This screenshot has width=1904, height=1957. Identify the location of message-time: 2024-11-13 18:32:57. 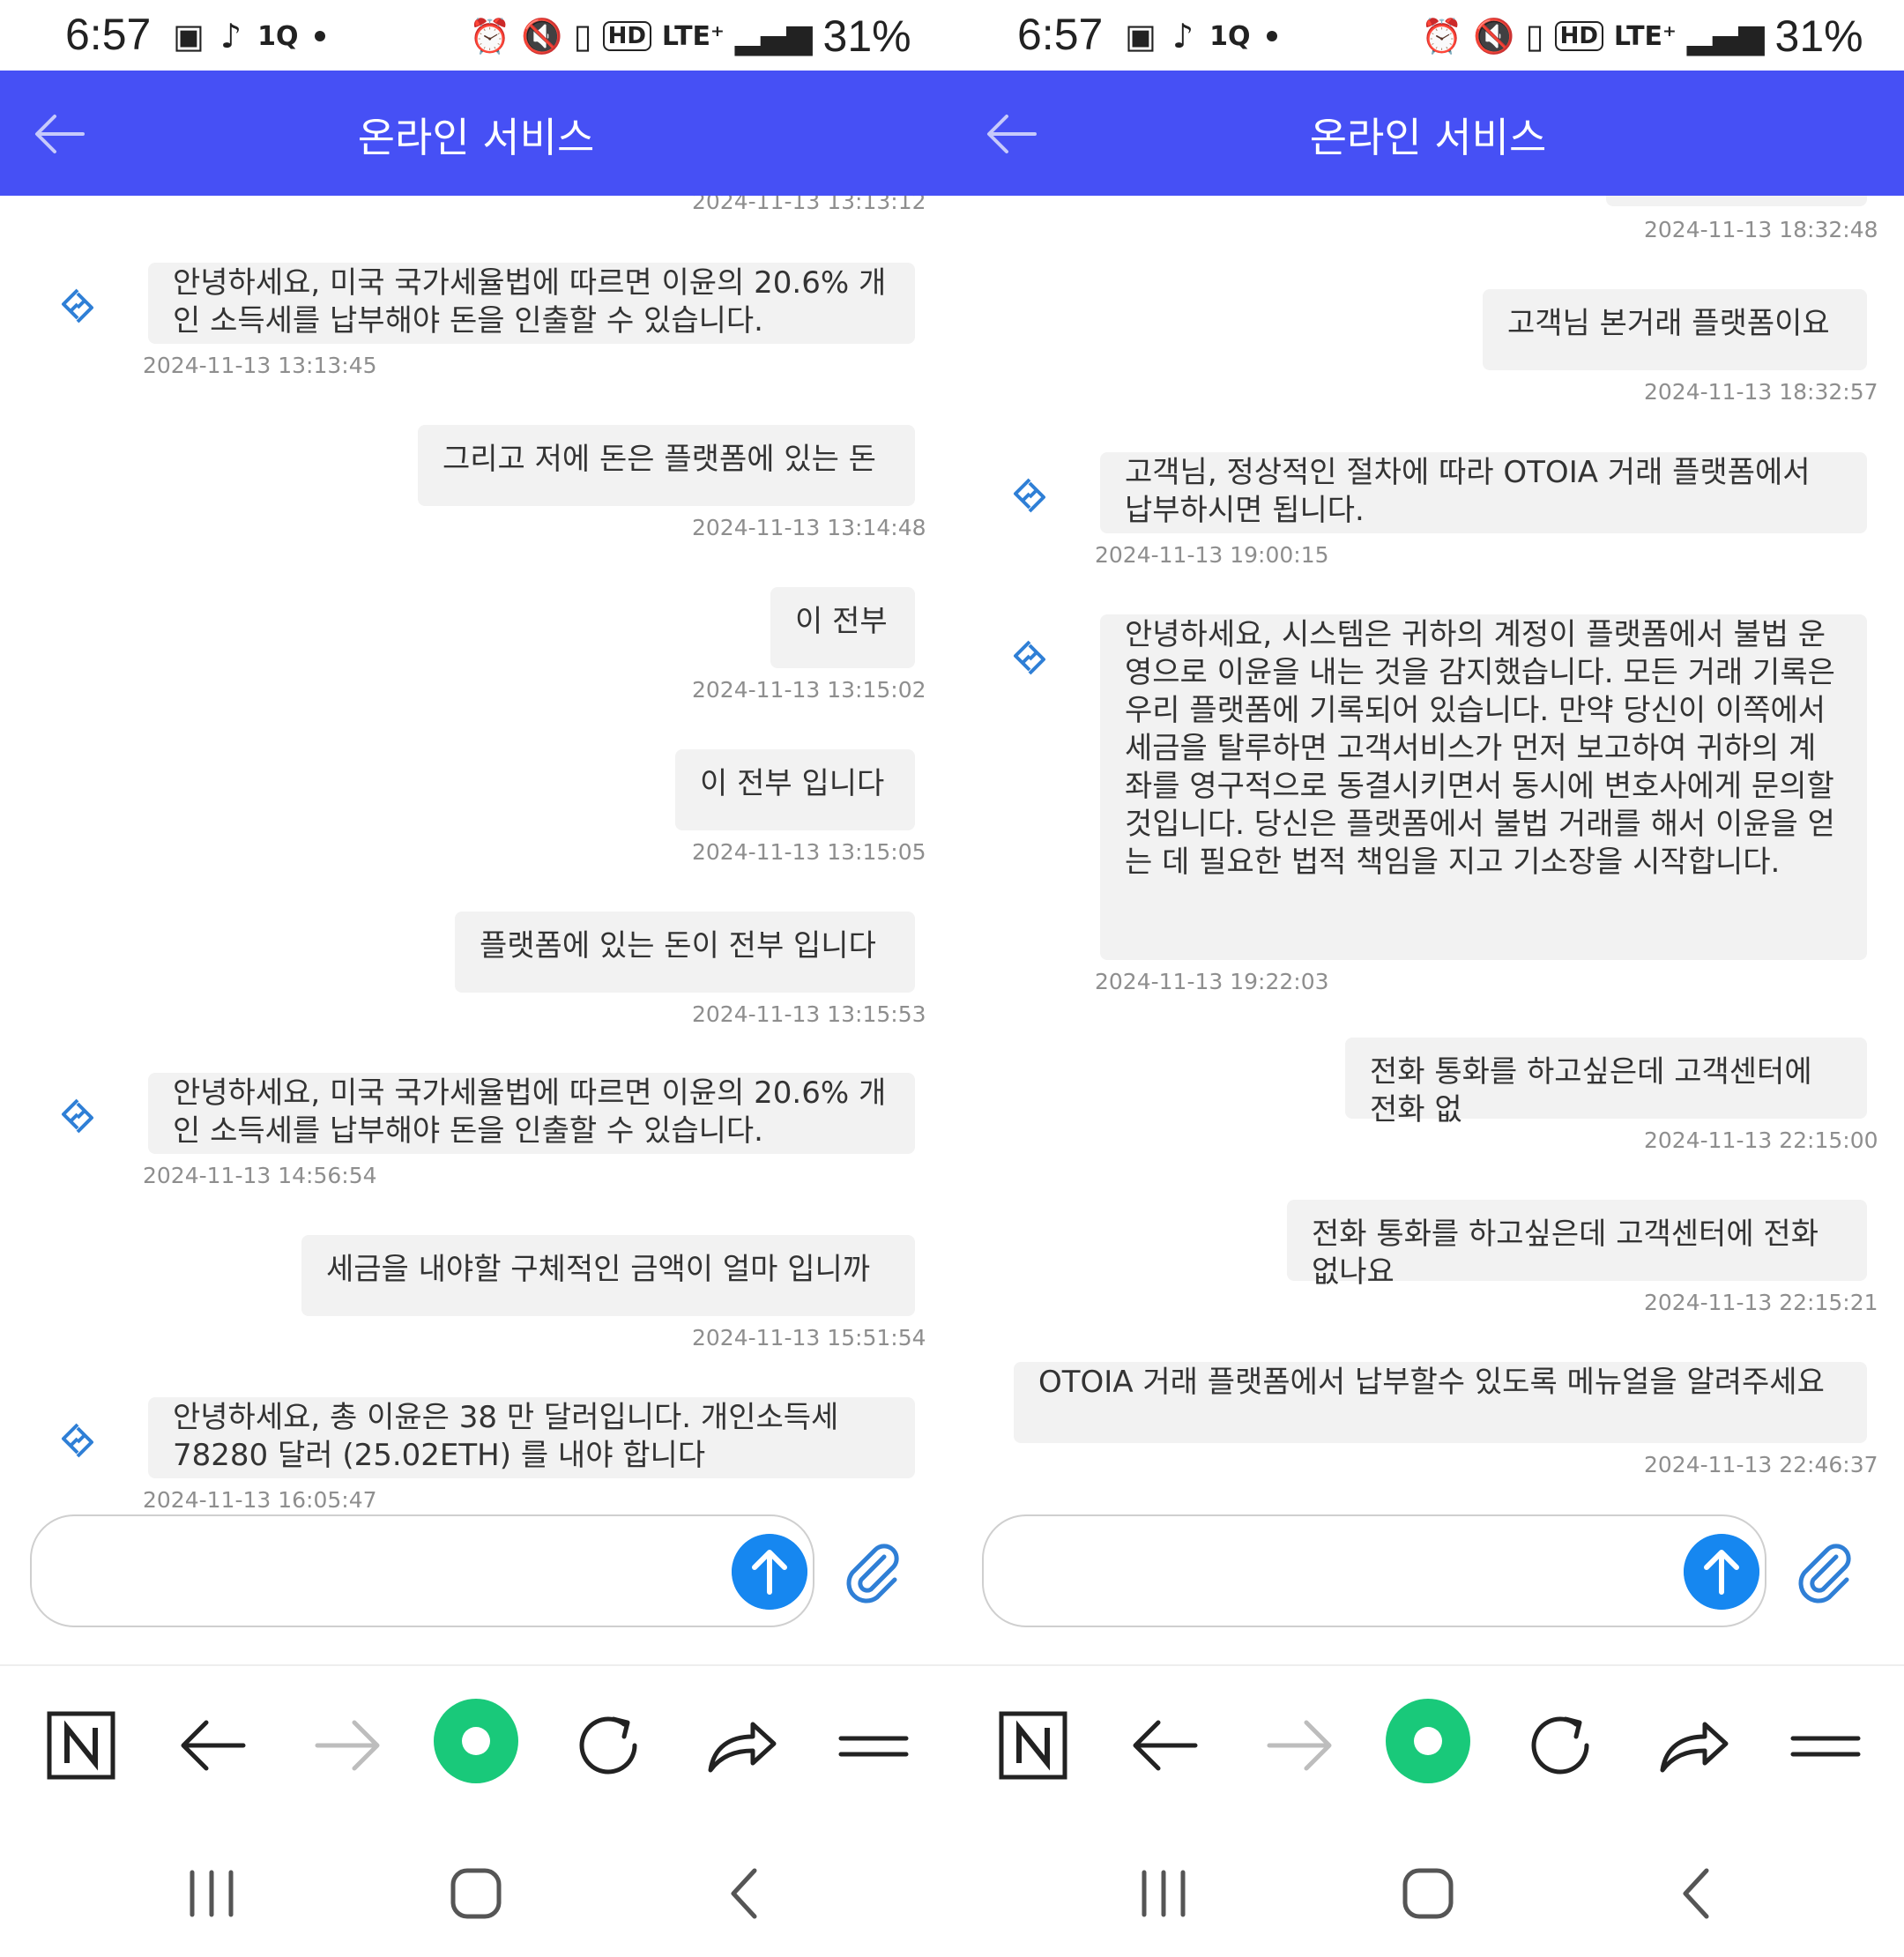
(1761, 392).